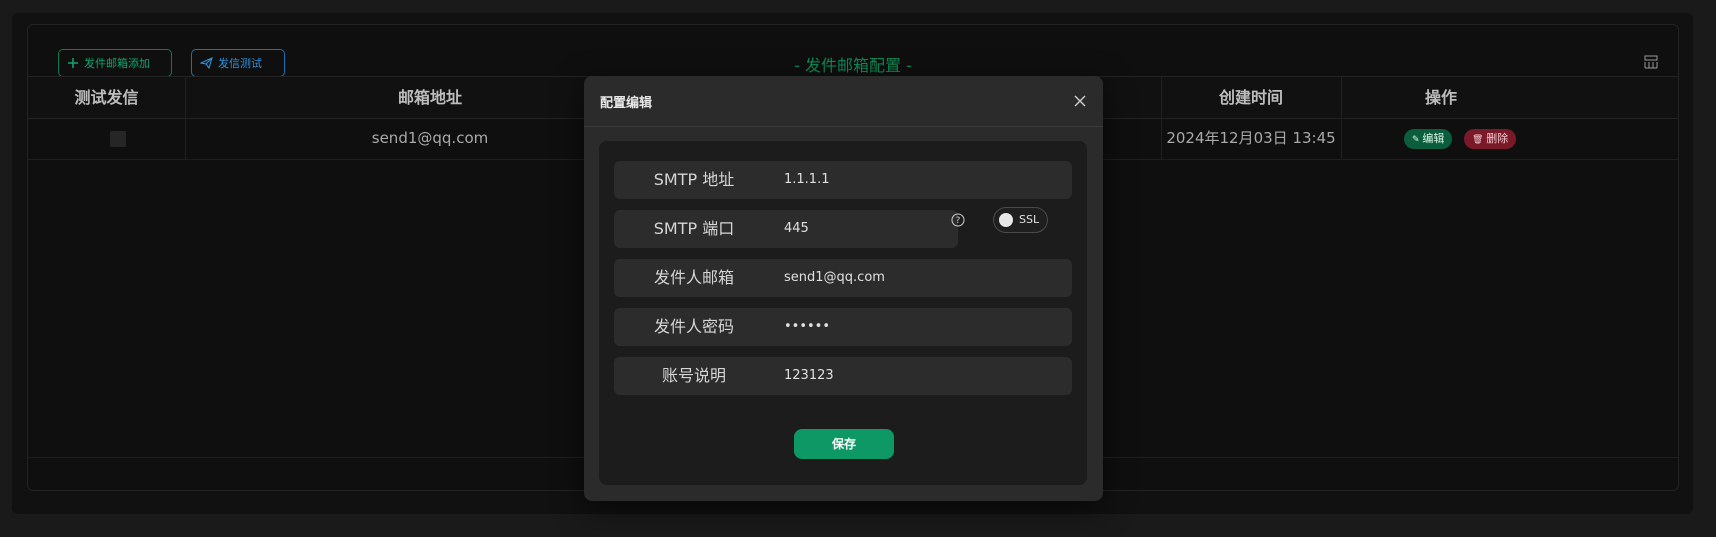 The width and height of the screenshot is (1716, 537). I want to click on edit-label: 编辑, so click(1433, 138).